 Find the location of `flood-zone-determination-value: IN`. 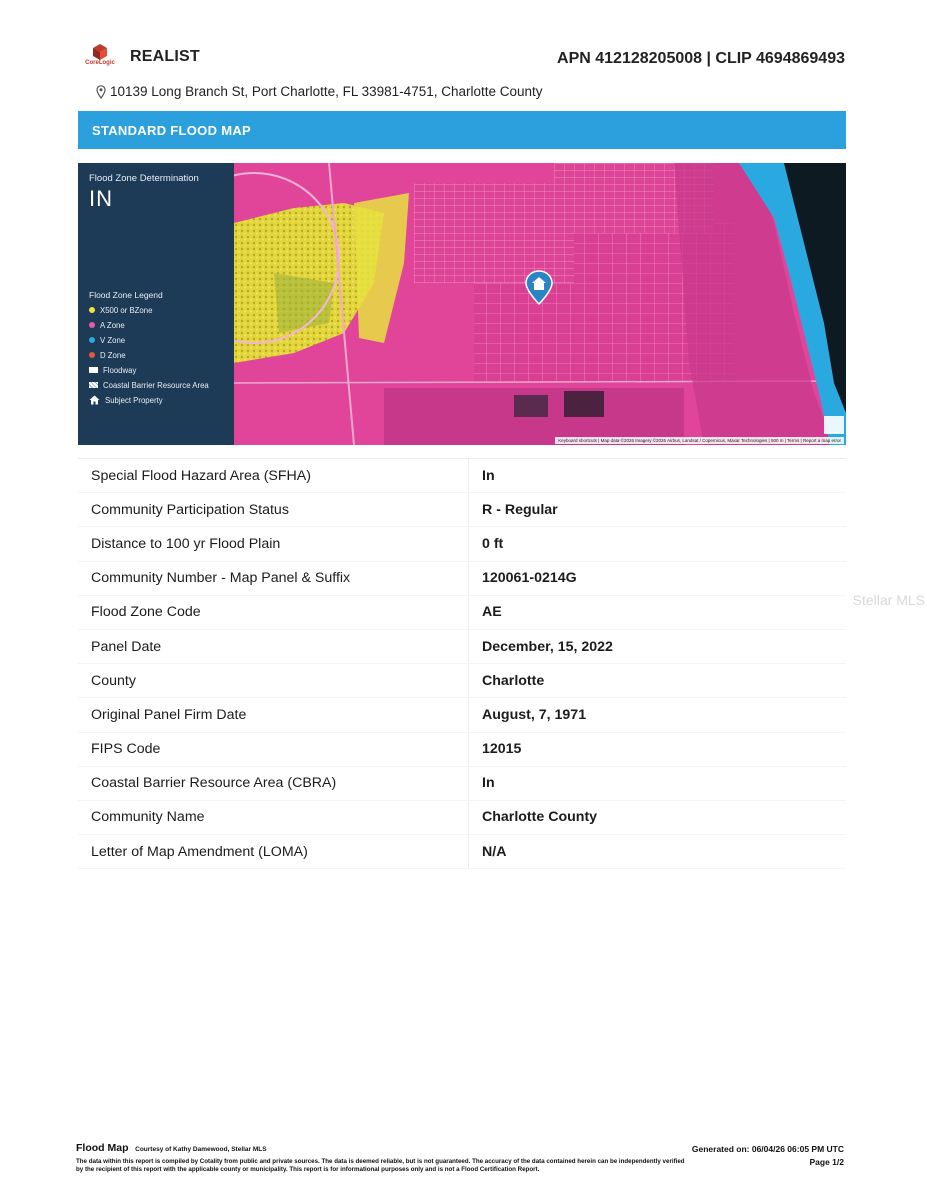

flood-zone-determination-value: IN is located at coordinates (101, 198).